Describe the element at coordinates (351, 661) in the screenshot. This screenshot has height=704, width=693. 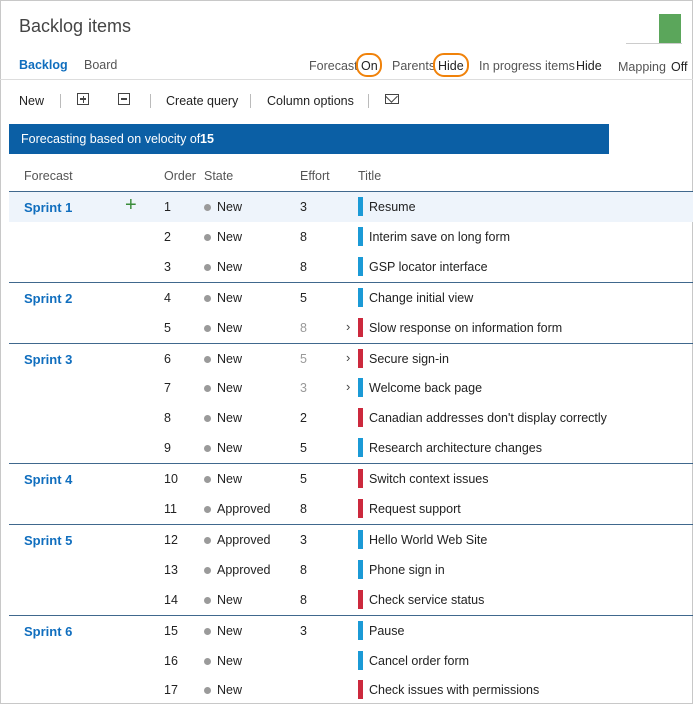
I see `backlog-row: 16 New Cancel order form` at that location.